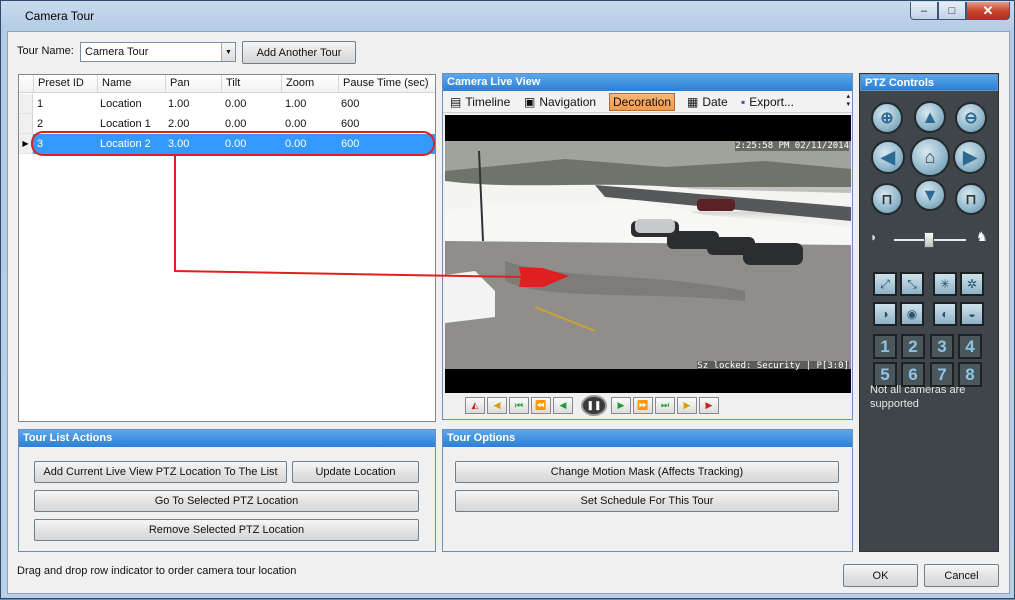  What do you see at coordinates (541, 405) in the screenshot?
I see `rewind-fast-icon: ⏪` at bounding box center [541, 405].